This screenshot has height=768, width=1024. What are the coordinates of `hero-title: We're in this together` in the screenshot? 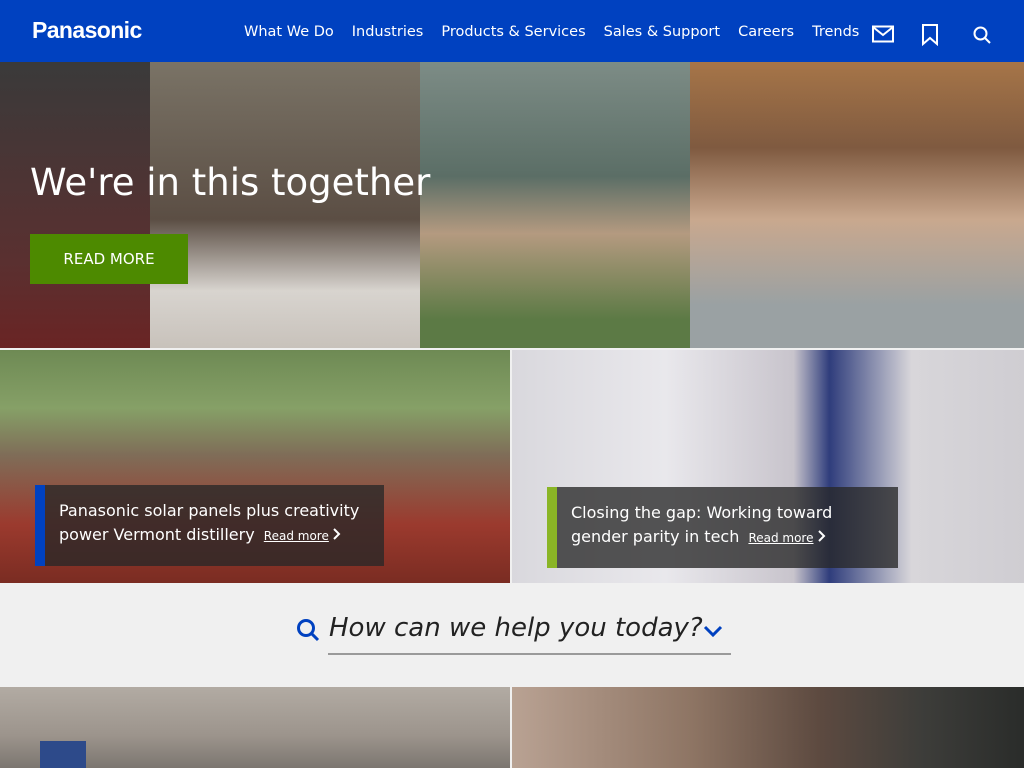 It's located at (230, 182).